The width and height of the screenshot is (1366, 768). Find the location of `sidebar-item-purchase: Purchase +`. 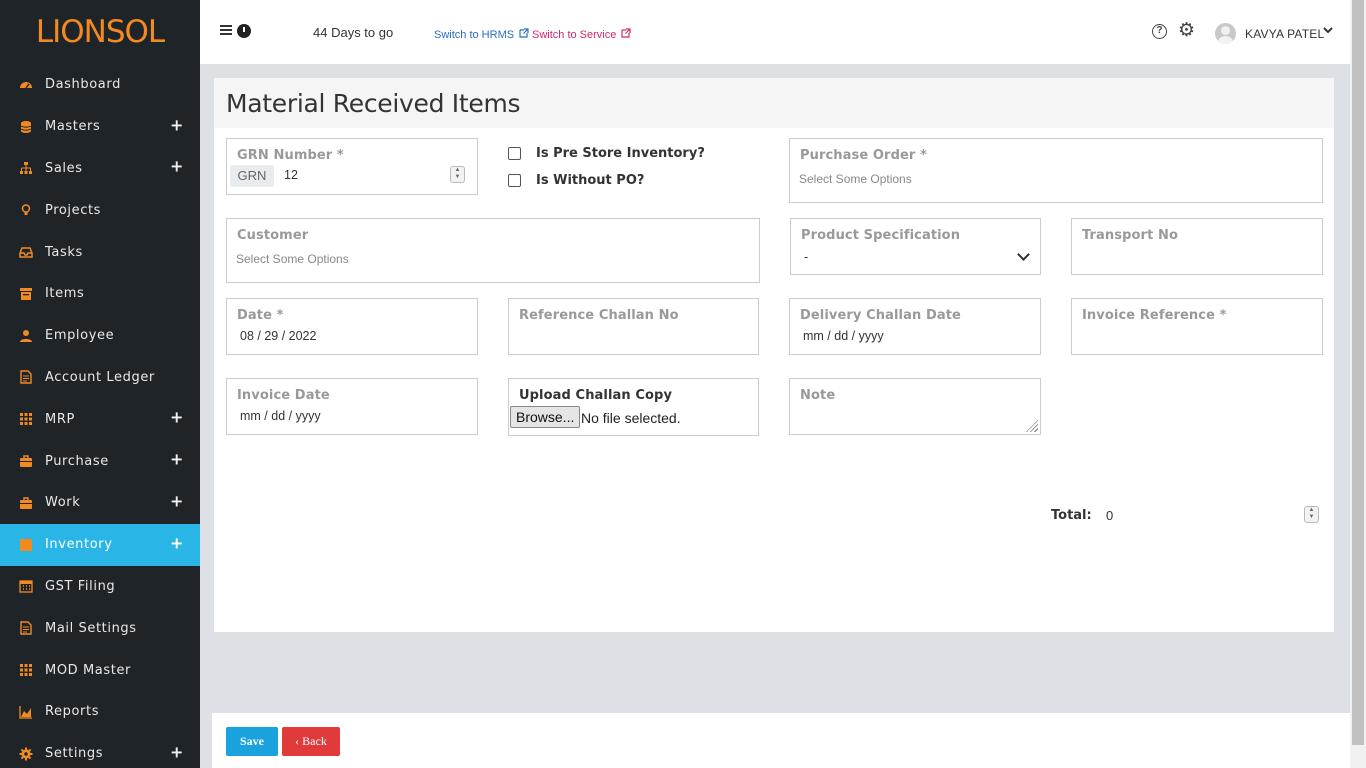

sidebar-item-purchase: Purchase + is located at coordinates (100, 461).